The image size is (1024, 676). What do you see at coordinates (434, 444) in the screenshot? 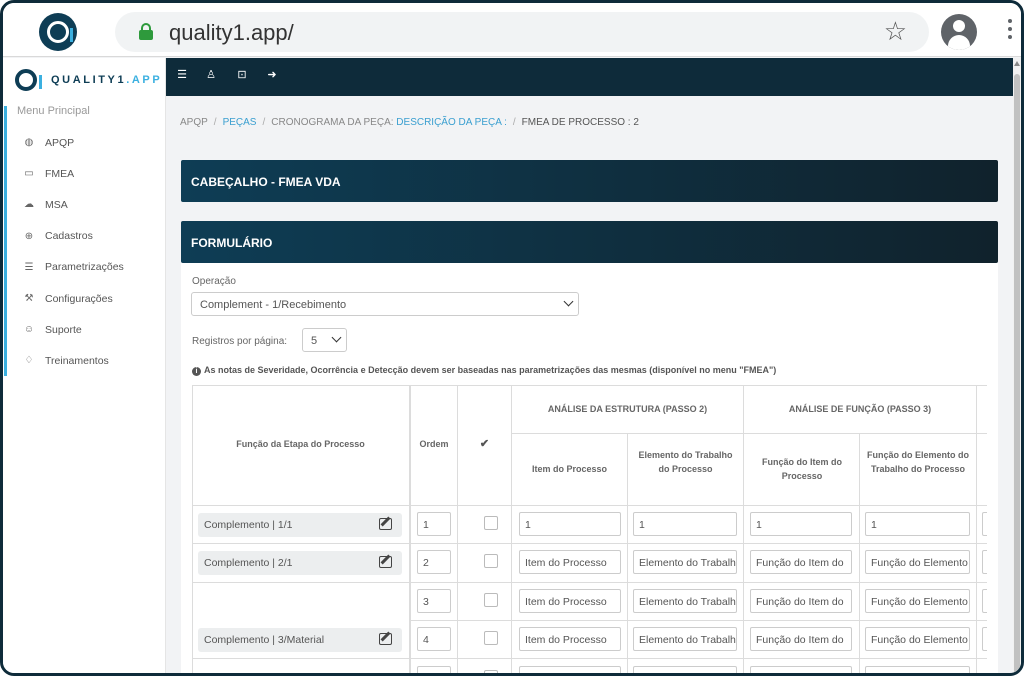
I see `col-ordem: Ordem` at bounding box center [434, 444].